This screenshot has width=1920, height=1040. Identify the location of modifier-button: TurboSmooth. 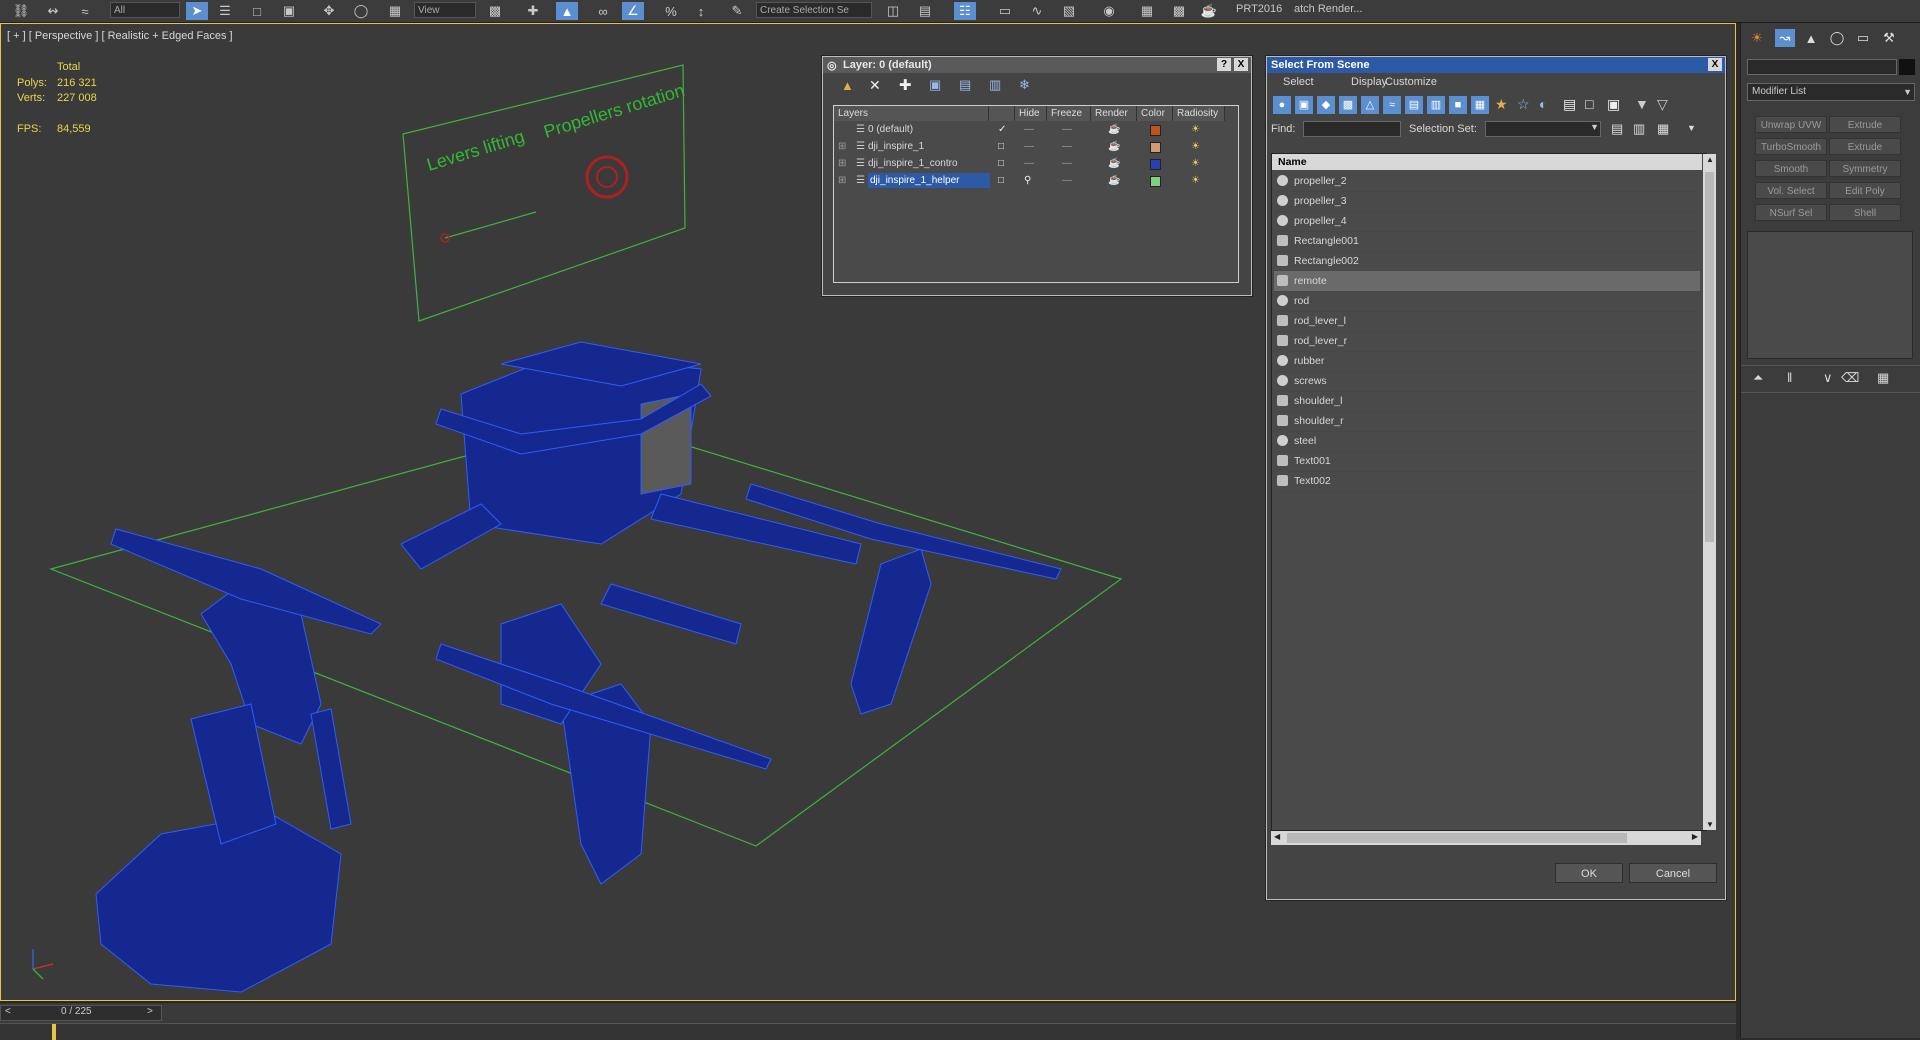
(1791, 146).